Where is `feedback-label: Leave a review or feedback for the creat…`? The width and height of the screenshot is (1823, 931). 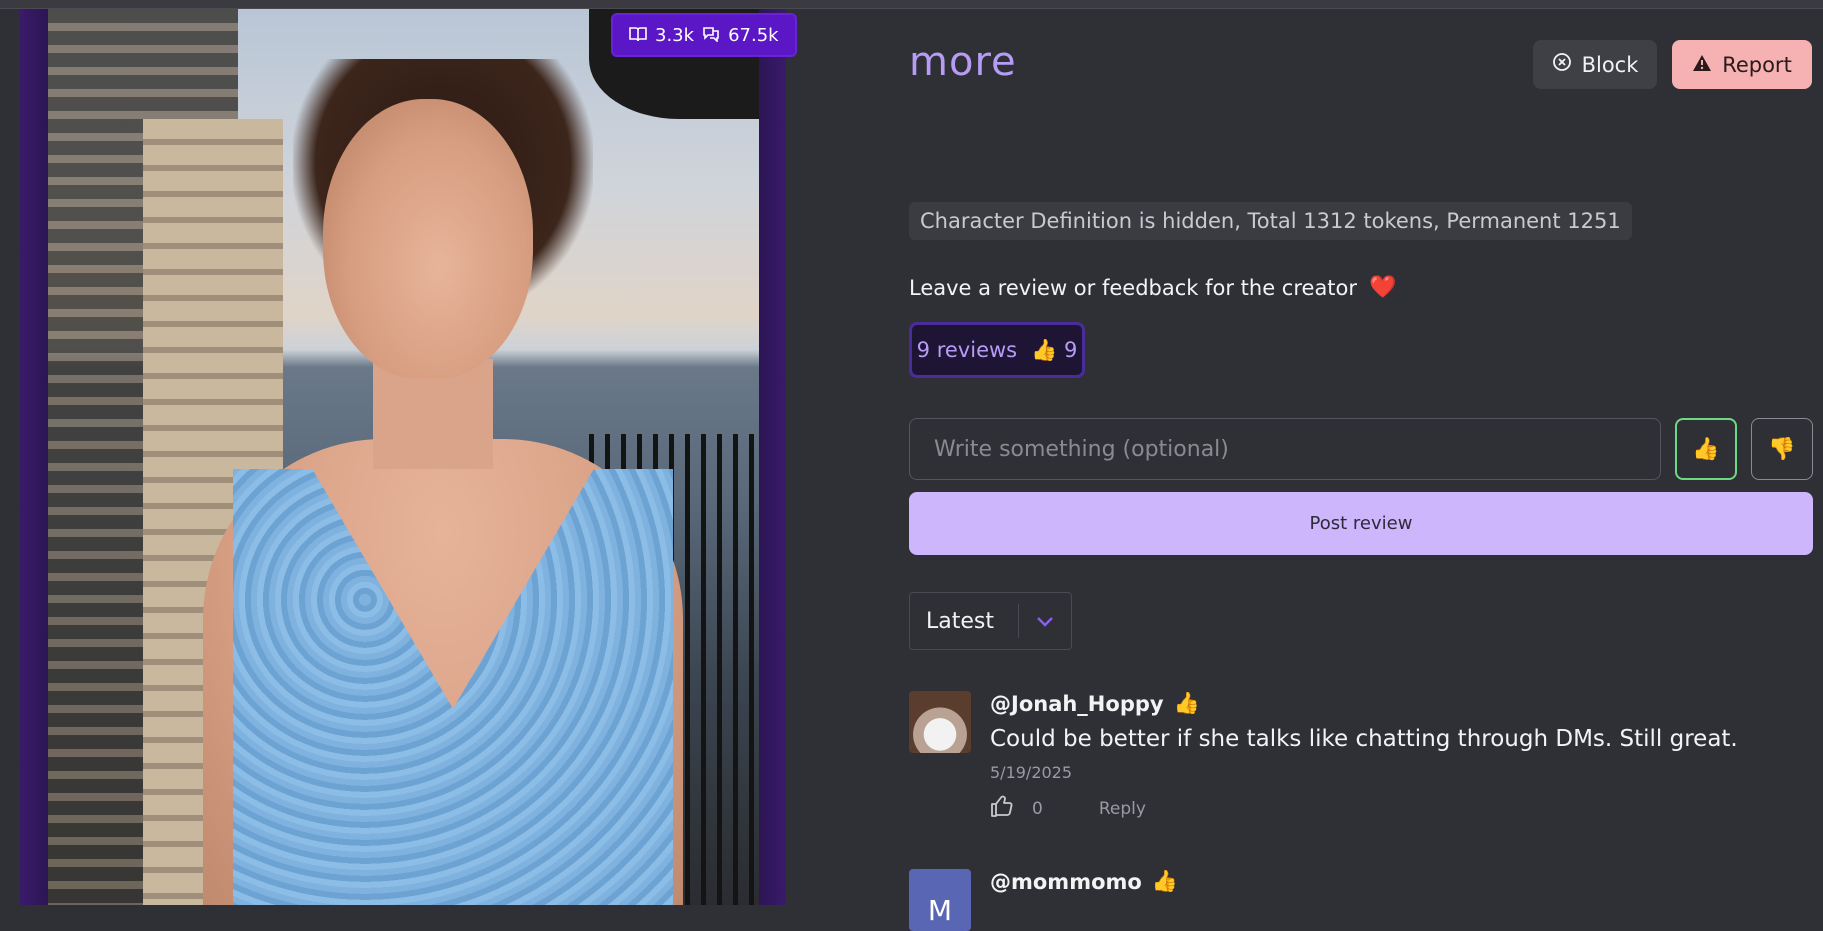 feedback-label: Leave a review or feedback for the creat… is located at coordinates (1133, 287).